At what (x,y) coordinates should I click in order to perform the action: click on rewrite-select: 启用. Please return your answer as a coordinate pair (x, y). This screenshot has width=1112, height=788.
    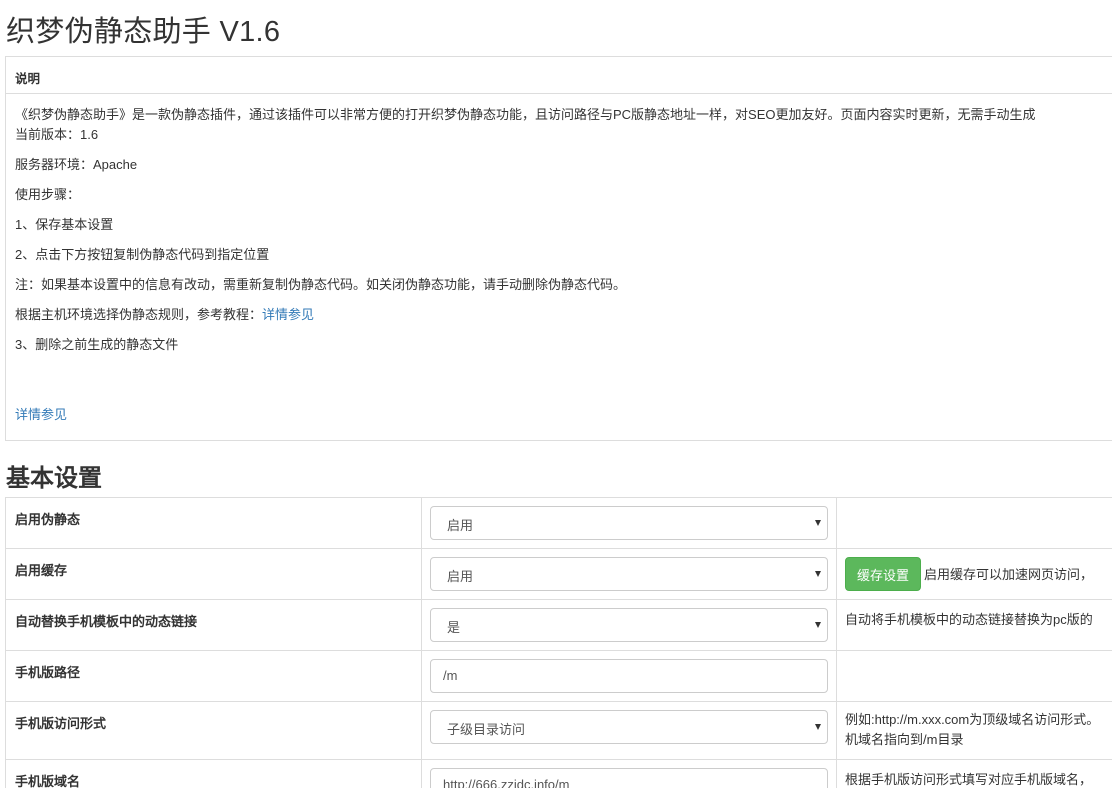
    Looking at the image, I should click on (629, 523).